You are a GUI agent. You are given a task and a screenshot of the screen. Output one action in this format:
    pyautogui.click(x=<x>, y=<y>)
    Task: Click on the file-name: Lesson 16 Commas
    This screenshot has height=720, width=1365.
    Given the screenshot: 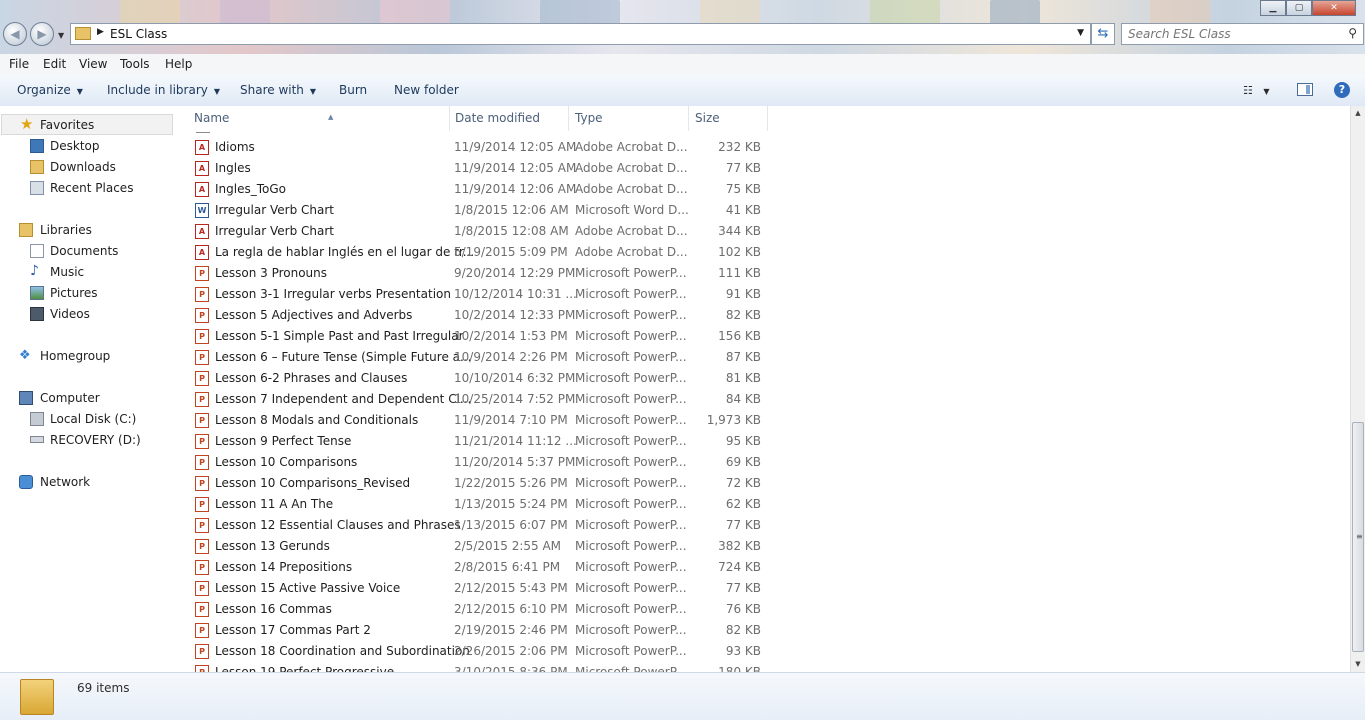 What is the action you would take?
    pyautogui.click(x=273, y=609)
    